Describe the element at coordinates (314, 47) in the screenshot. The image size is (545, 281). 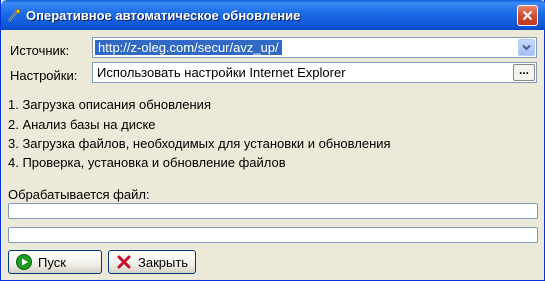
I see `source-combobox: http://z-oleg.com/secur/avz_up/` at that location.